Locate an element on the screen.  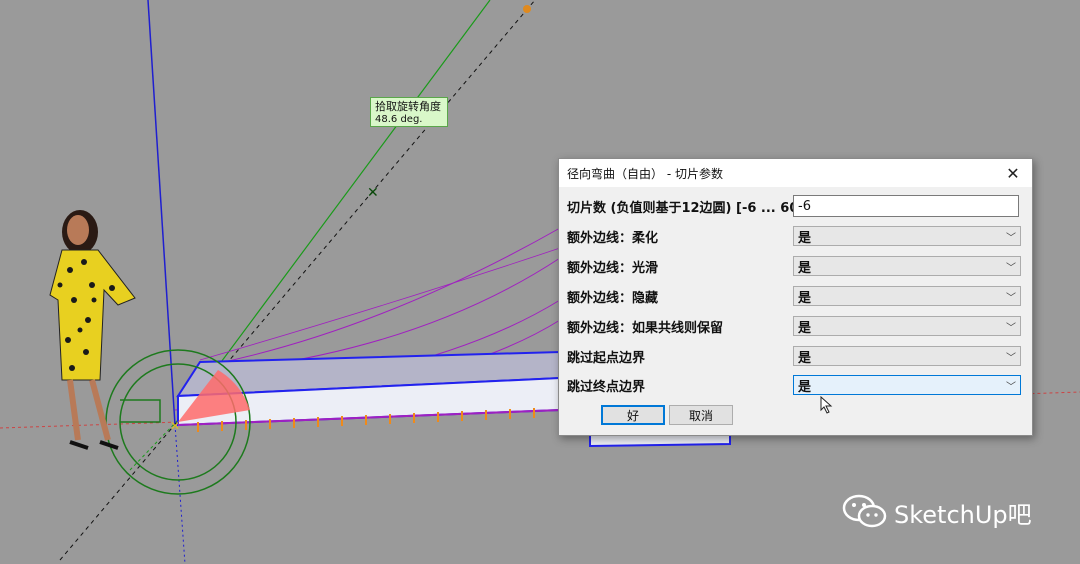
skip-end-label: 跳过终点边界 is located at coordinates (606, 387).